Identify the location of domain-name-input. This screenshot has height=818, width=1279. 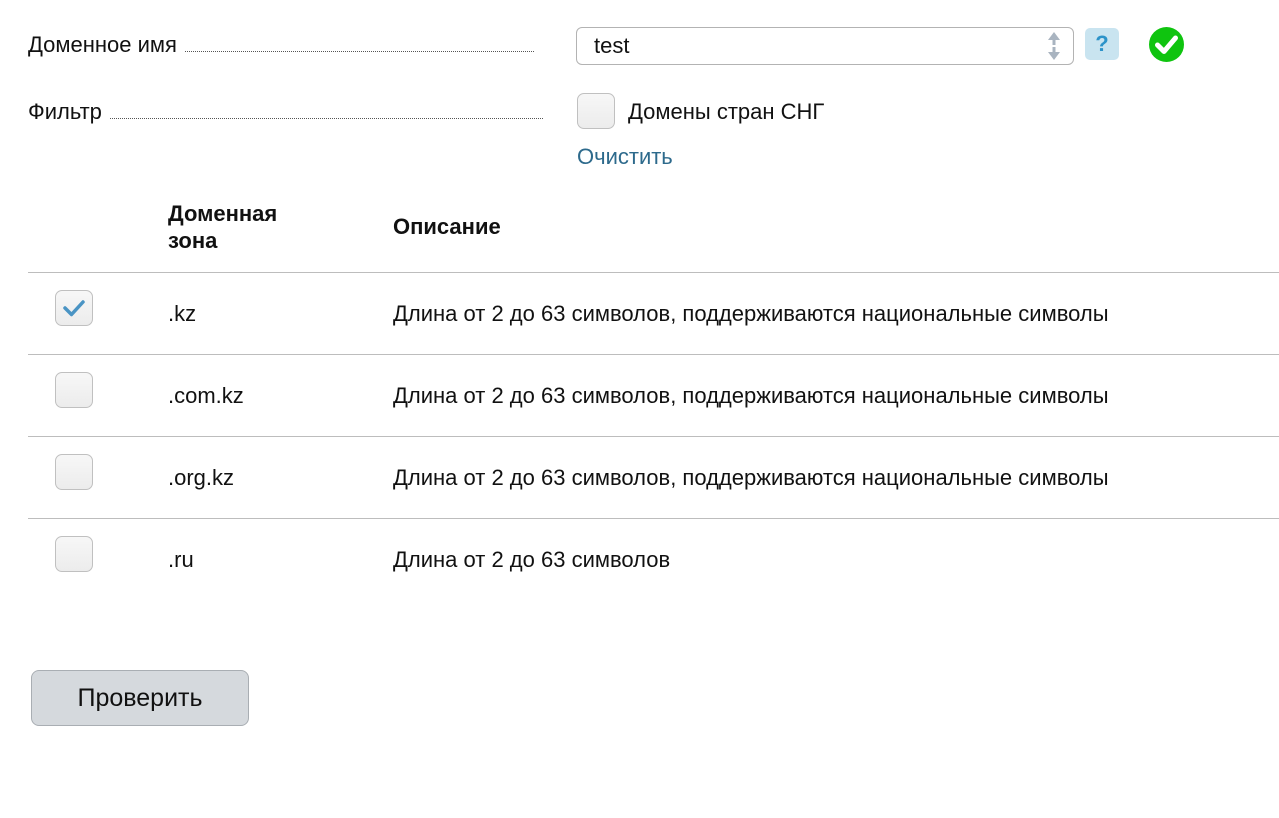
(807, 46).